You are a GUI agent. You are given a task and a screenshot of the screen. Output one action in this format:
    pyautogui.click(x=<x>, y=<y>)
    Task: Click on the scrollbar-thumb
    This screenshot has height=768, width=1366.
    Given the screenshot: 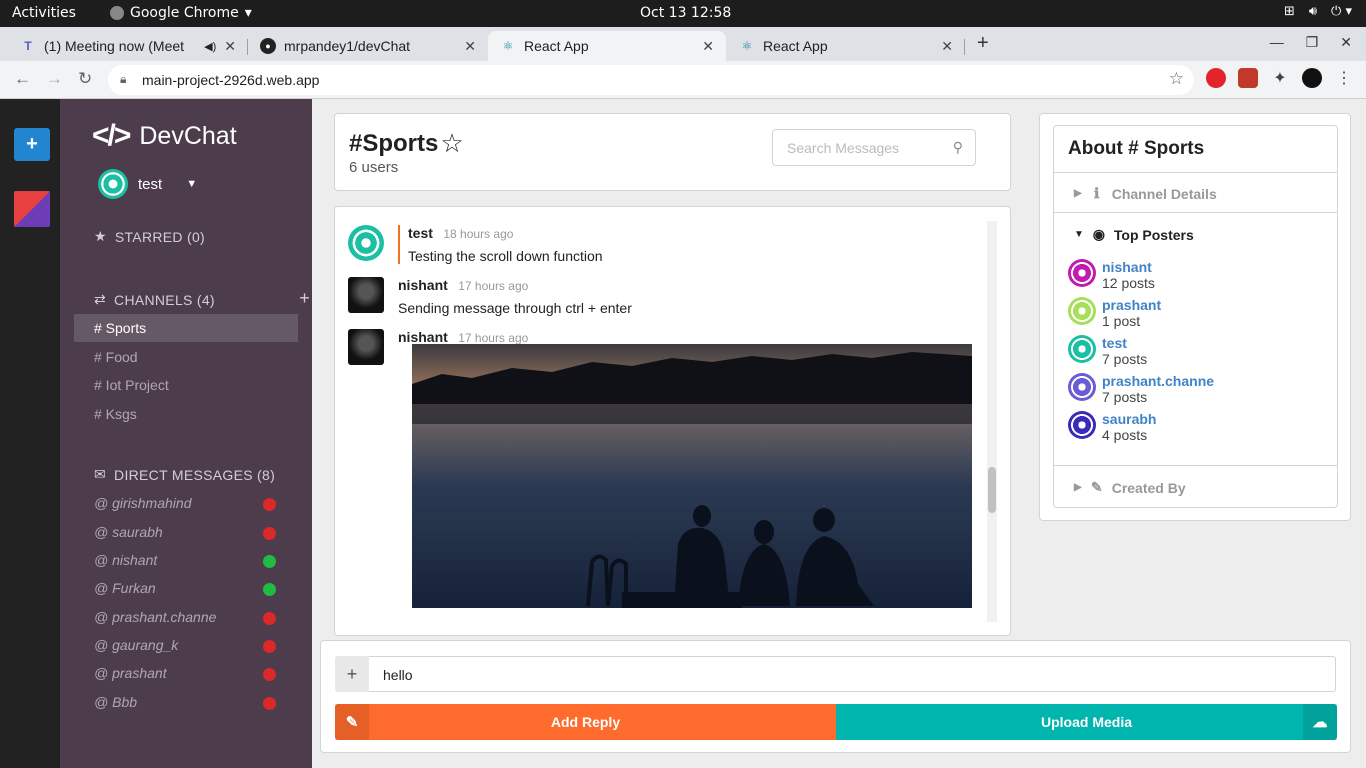 What is the action you would take?
    pyautogui.click(x=992, y=490)
    